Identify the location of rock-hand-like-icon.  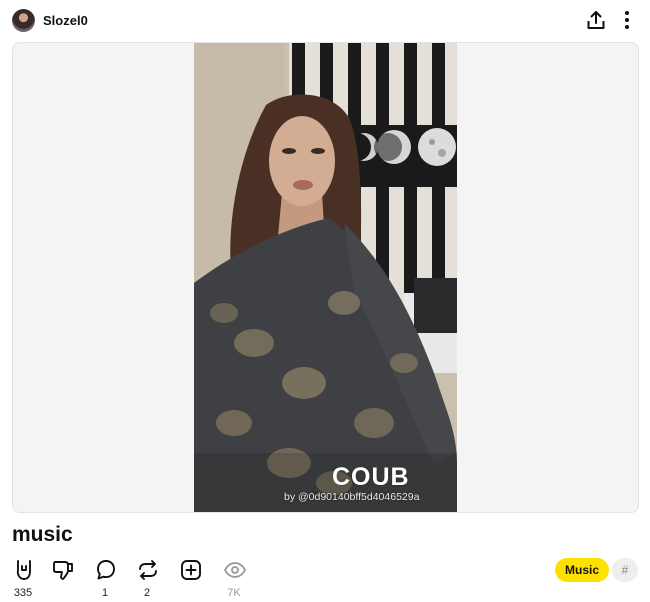
(23, 570).